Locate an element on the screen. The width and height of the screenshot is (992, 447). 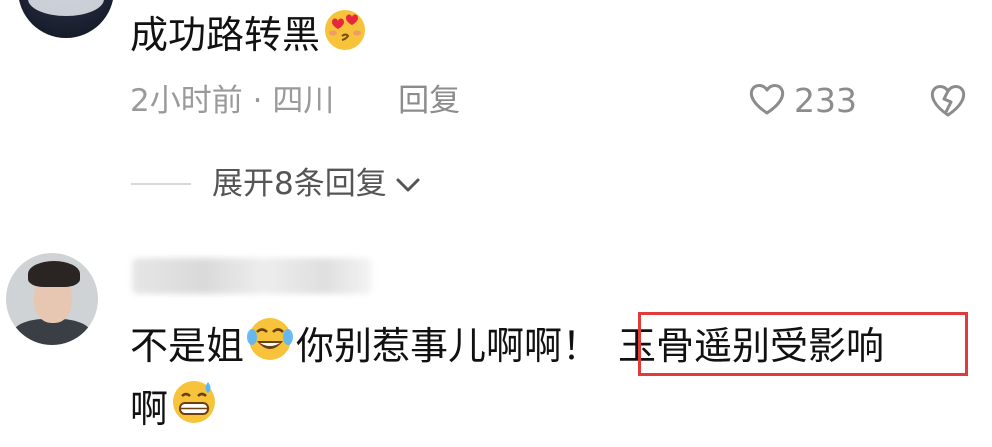
sweat-grin-emoji-icon is located at coordinates (194, 408).